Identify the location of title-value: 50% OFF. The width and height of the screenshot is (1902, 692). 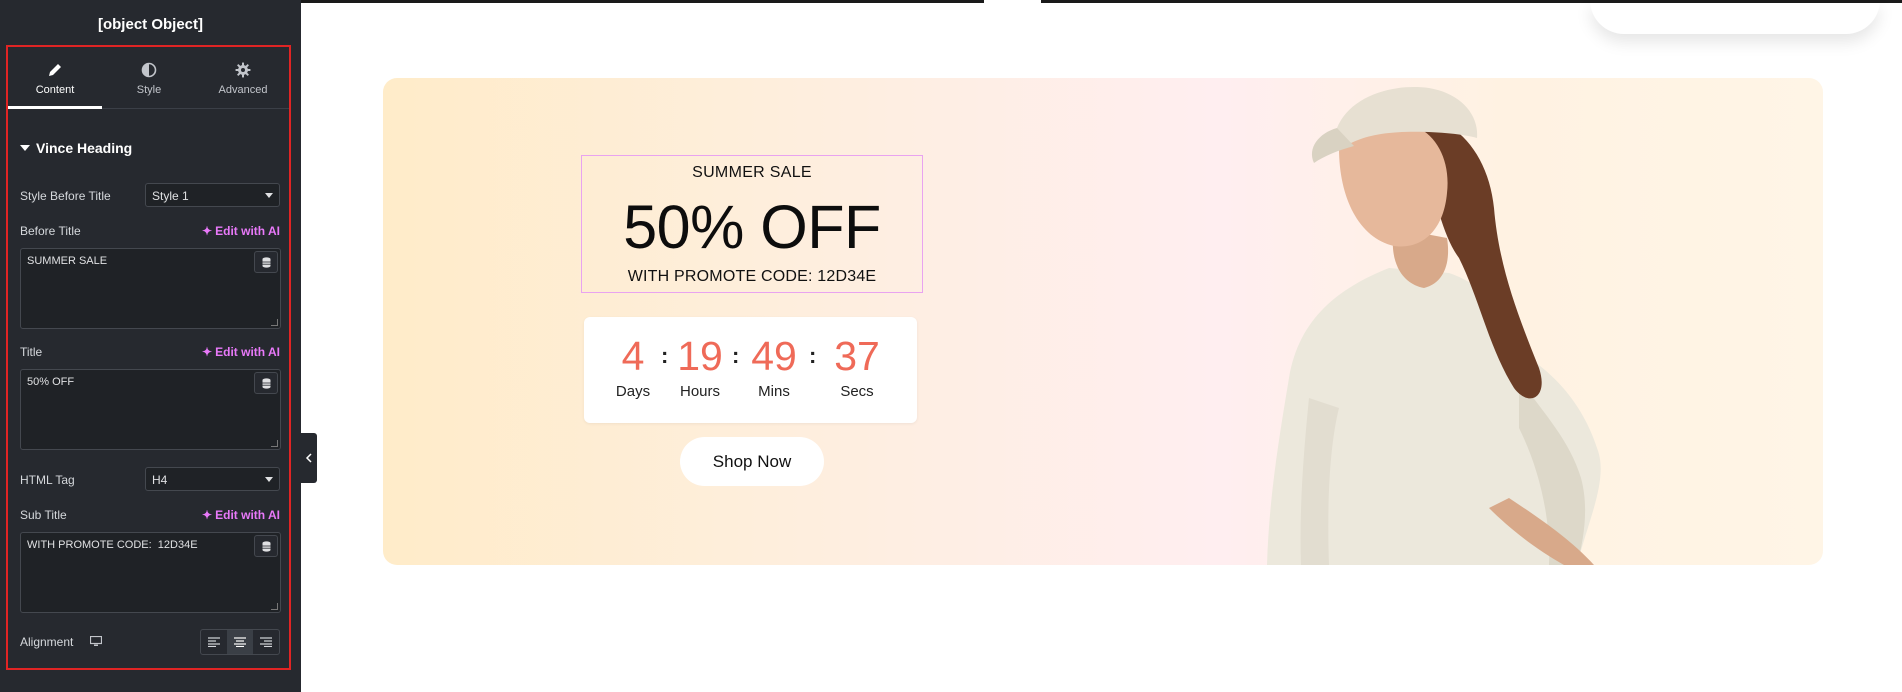
(51, 382).